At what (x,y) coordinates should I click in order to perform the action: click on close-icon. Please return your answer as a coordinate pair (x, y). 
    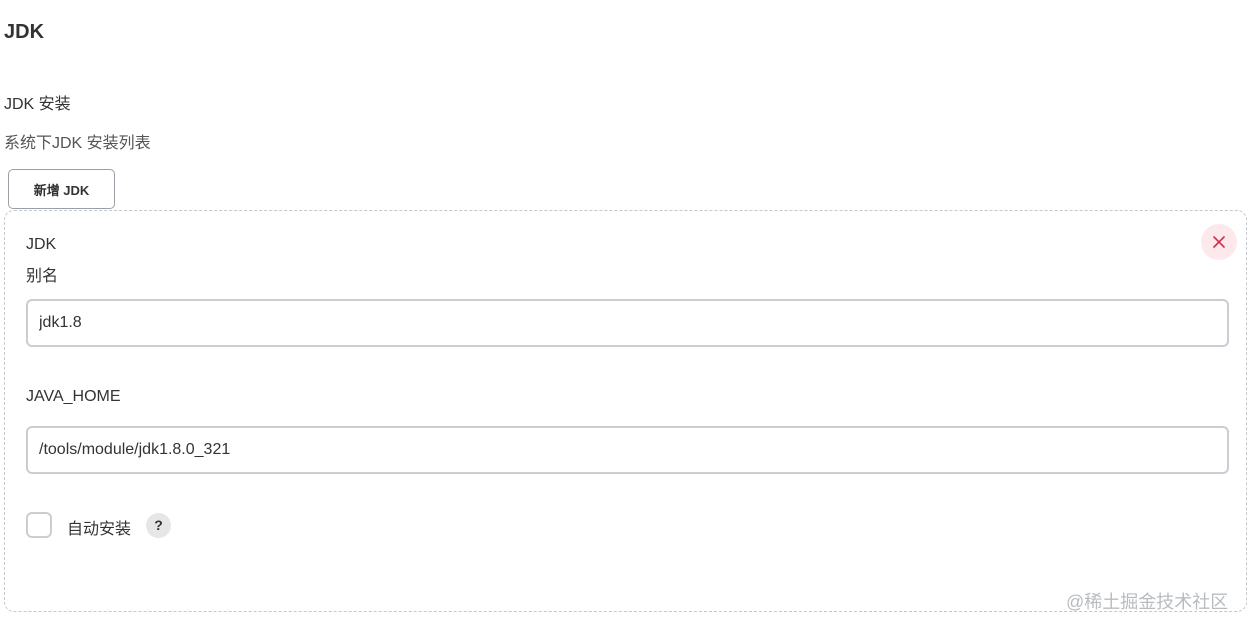
    Looking at the image, I should click on (1219, 242).